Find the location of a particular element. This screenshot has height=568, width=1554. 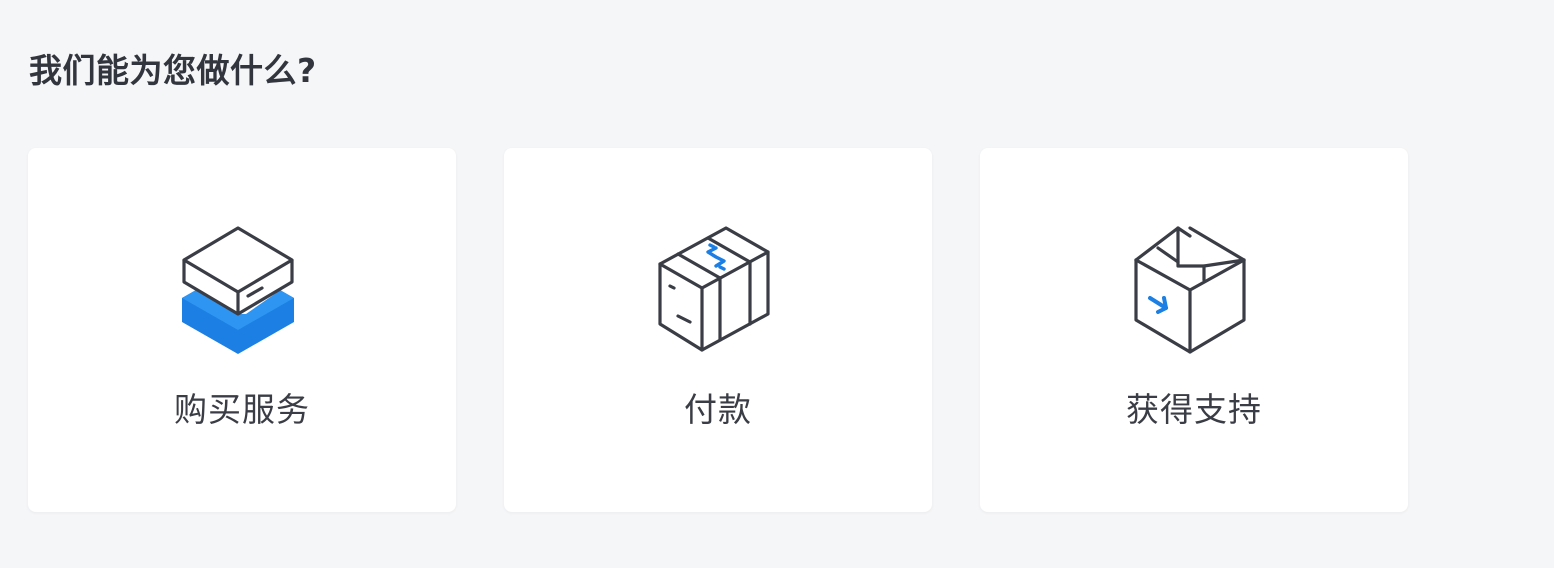

page-title: 我们能为您做什么? is located at coordinates (173, 70).